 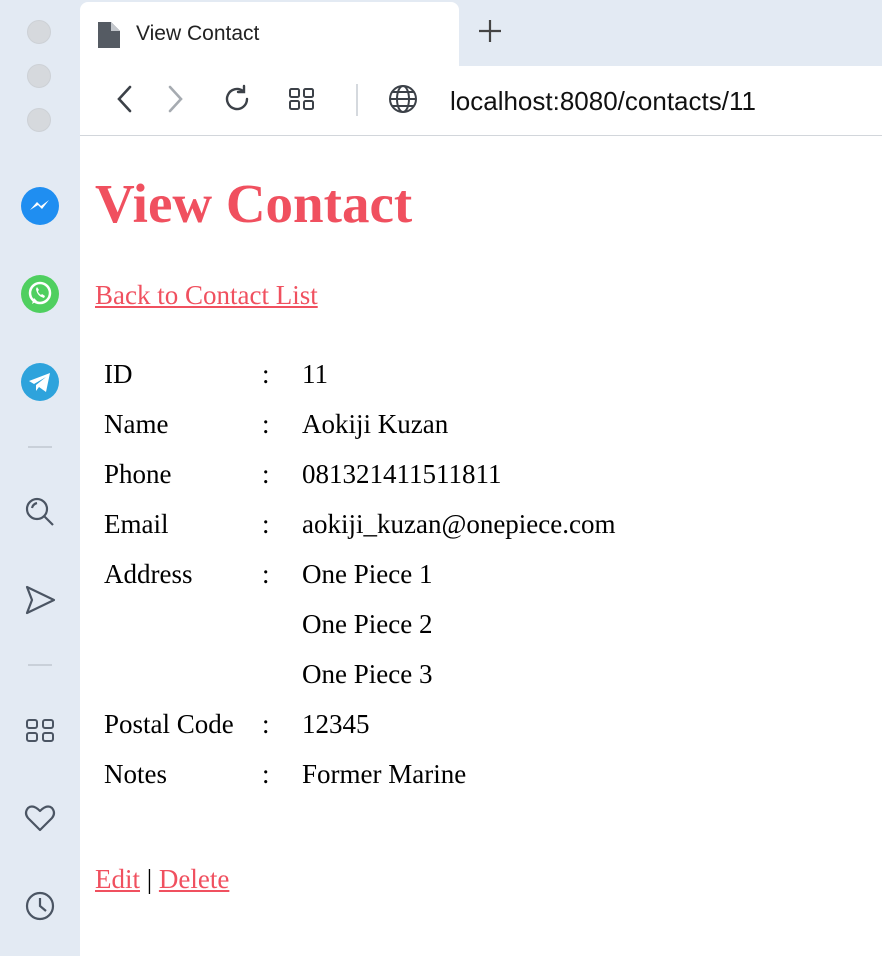 I want to click on field-value: 11, so click(x=315, y=373).